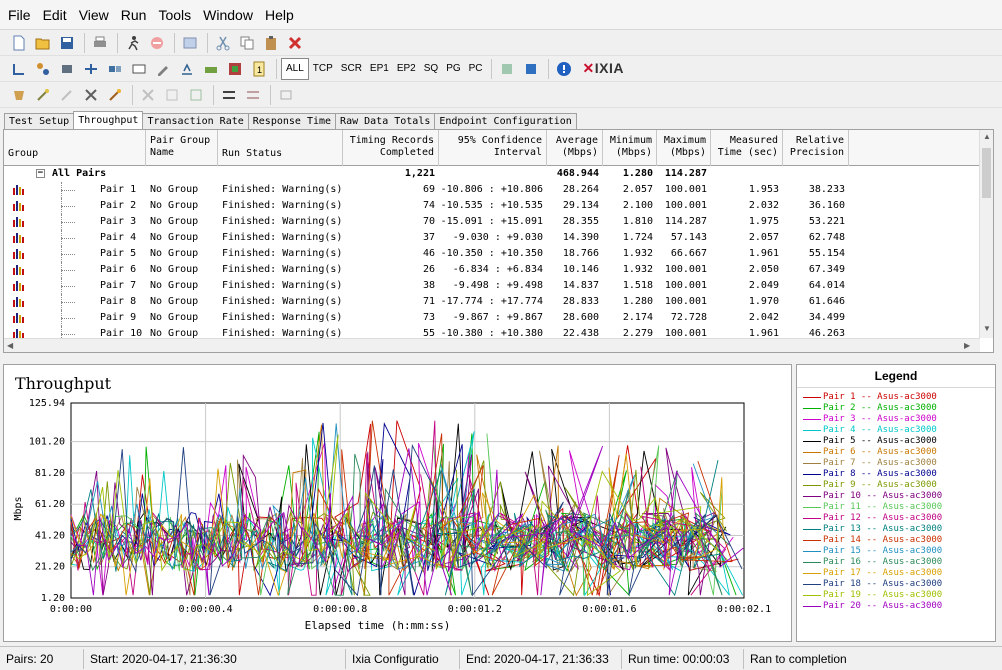 The width and height of the screenshot is (1002, 670). I want to click on split-icon, so click(229, 95).